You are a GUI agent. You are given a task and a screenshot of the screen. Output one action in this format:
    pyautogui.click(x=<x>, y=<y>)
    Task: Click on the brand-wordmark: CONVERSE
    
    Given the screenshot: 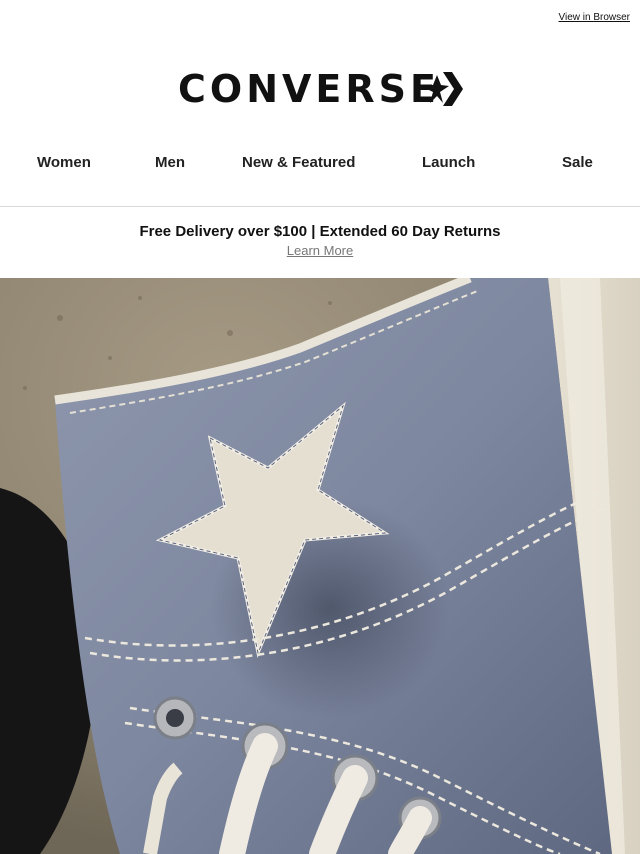 What is the action you would take?
    pyautogui.click(x=309, y=89)
    